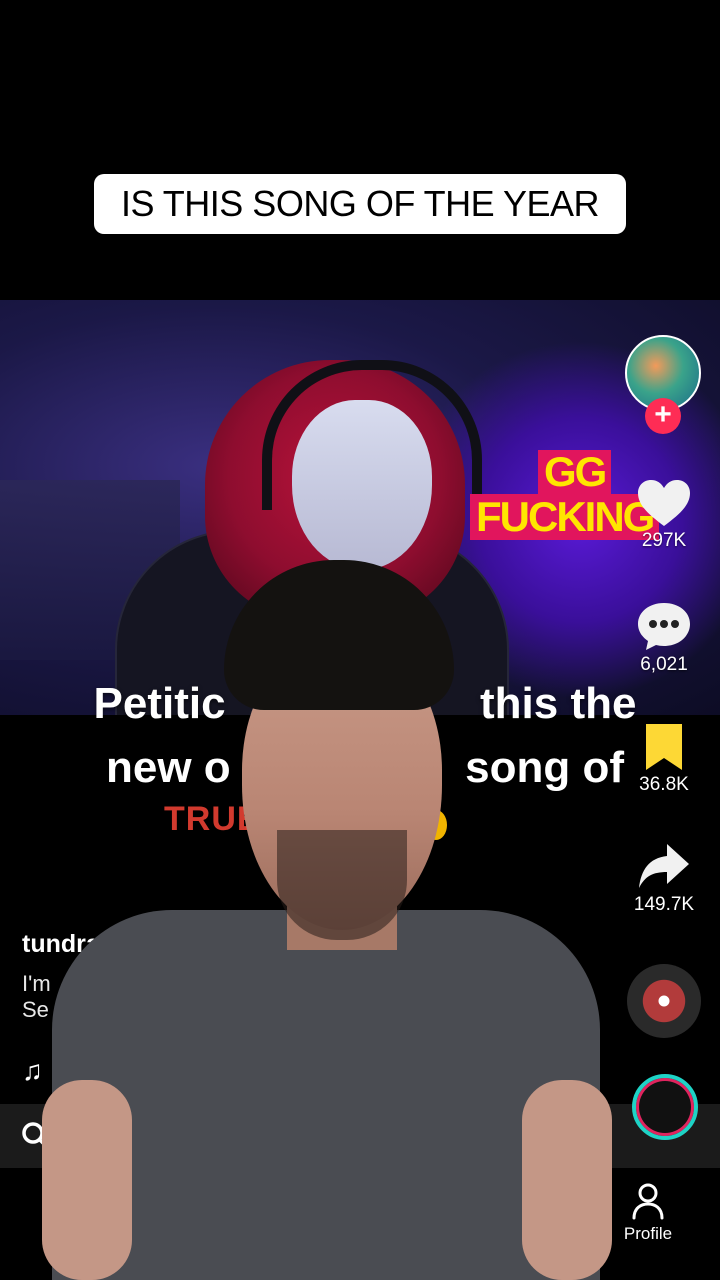 The height and width of the screenshot is (1280, 720). I want to click on overlay-caption-text: IS THIS SONG OF THE YEAR, so click(360, 203).